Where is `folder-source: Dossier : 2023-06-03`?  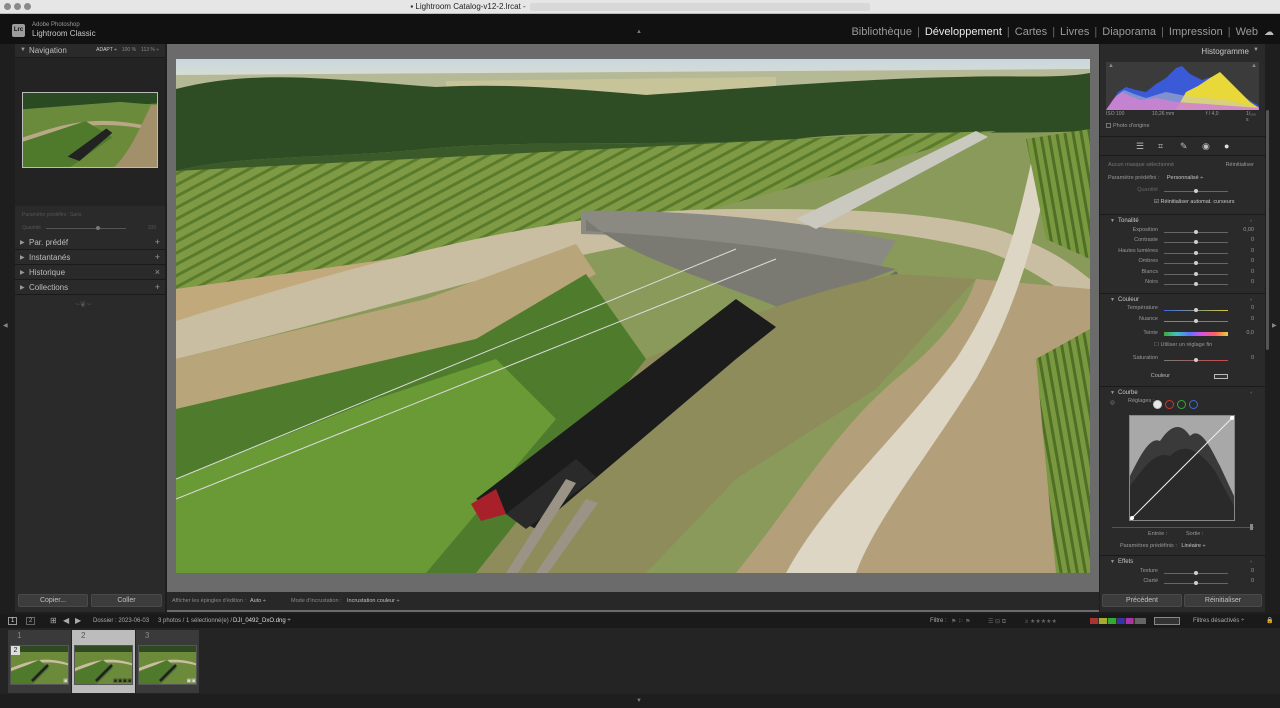 folder-source: Dossier : 2023-06-03 is located at coordinates (121, 621).